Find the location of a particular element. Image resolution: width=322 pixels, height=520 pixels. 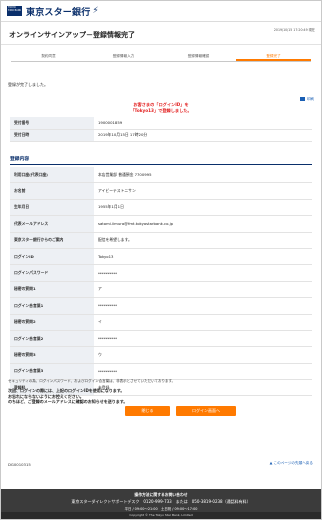

table-row: 東京スター銀行からのご案内 配信を希望します。 is located at coordinates (161, 240).